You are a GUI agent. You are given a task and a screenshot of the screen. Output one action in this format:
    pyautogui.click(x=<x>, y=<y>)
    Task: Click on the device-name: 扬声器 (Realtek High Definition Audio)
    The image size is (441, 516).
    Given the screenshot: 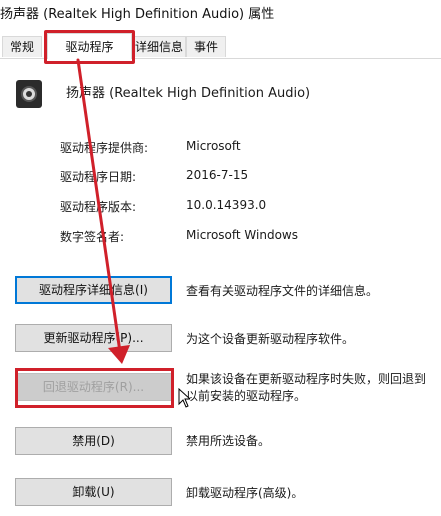 What is the action you would take?
    pyautogui.click(x=188, y=93)
    